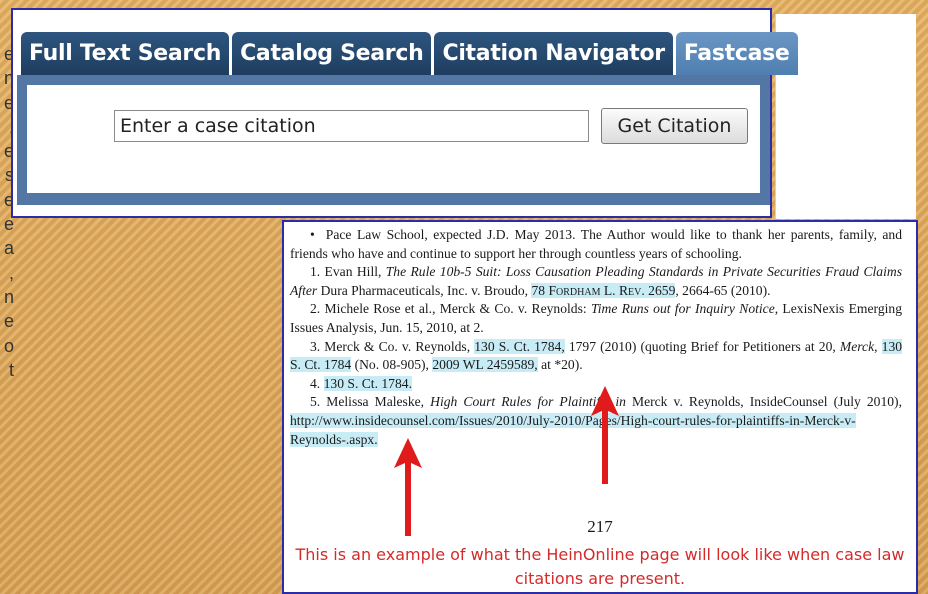 The width and height of the screenshot is (928, 594). What do you see at coordinates (424, 290) in the screenshot?
I see `fn1-mid: Dura Pharmaceuticals, Inc. v. Broudo,` at bounding box center [424, 290].